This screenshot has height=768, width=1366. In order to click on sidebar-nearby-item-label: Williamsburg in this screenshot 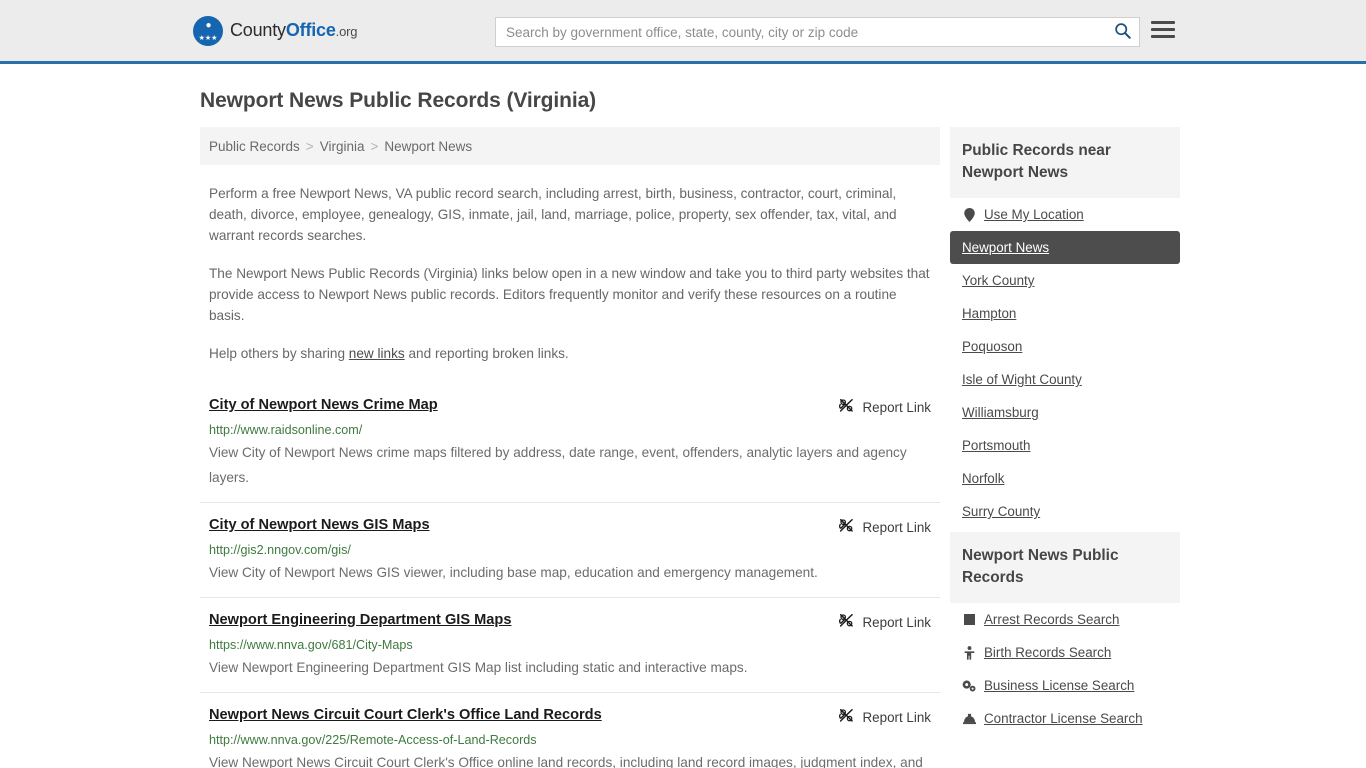, I will do `click(1000, 412)`.